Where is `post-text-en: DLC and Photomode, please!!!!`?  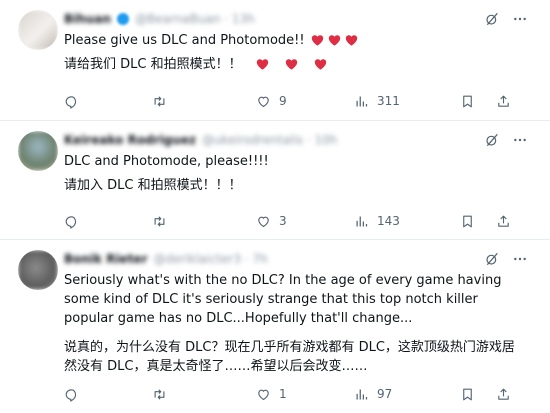 post-text-en: DLC and Photomode, please!!!! is located at coordinates (166, 161).